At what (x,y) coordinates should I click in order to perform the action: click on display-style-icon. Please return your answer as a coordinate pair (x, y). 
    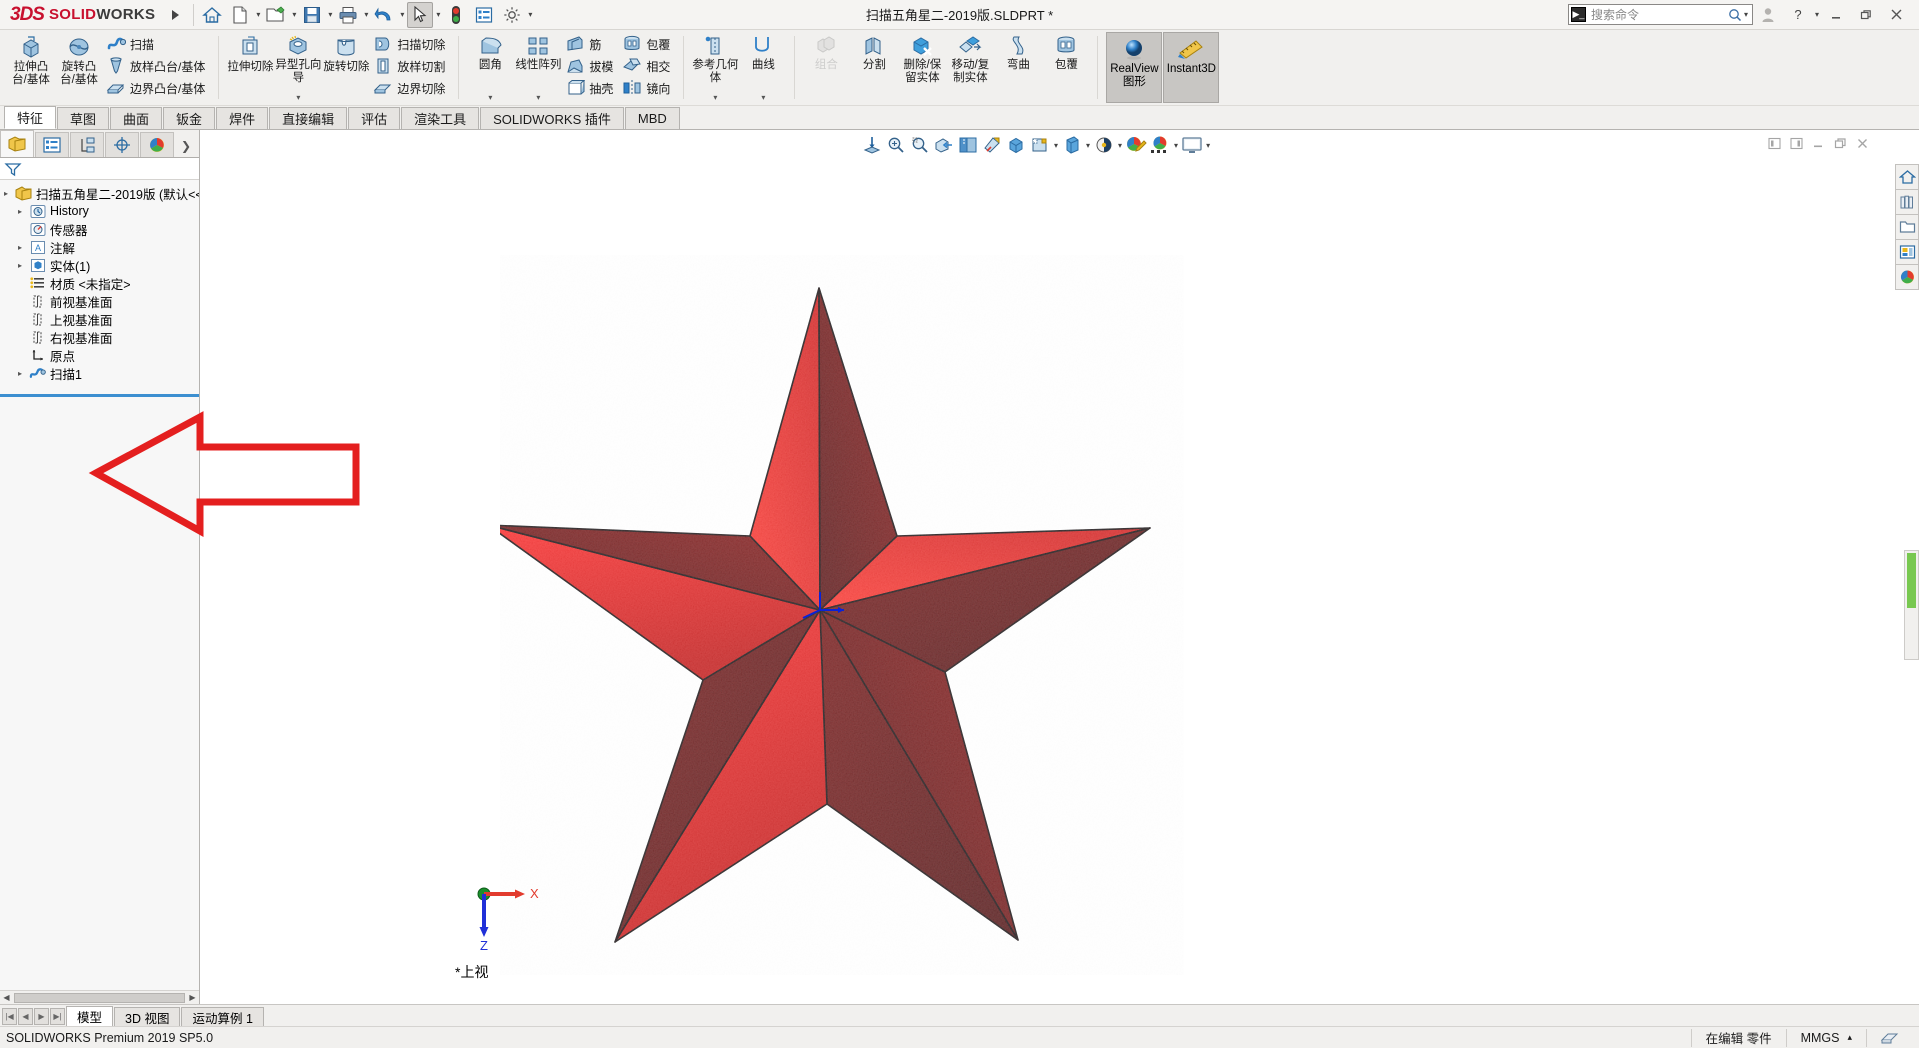
    Looking at the image, I should click on (992, 145).